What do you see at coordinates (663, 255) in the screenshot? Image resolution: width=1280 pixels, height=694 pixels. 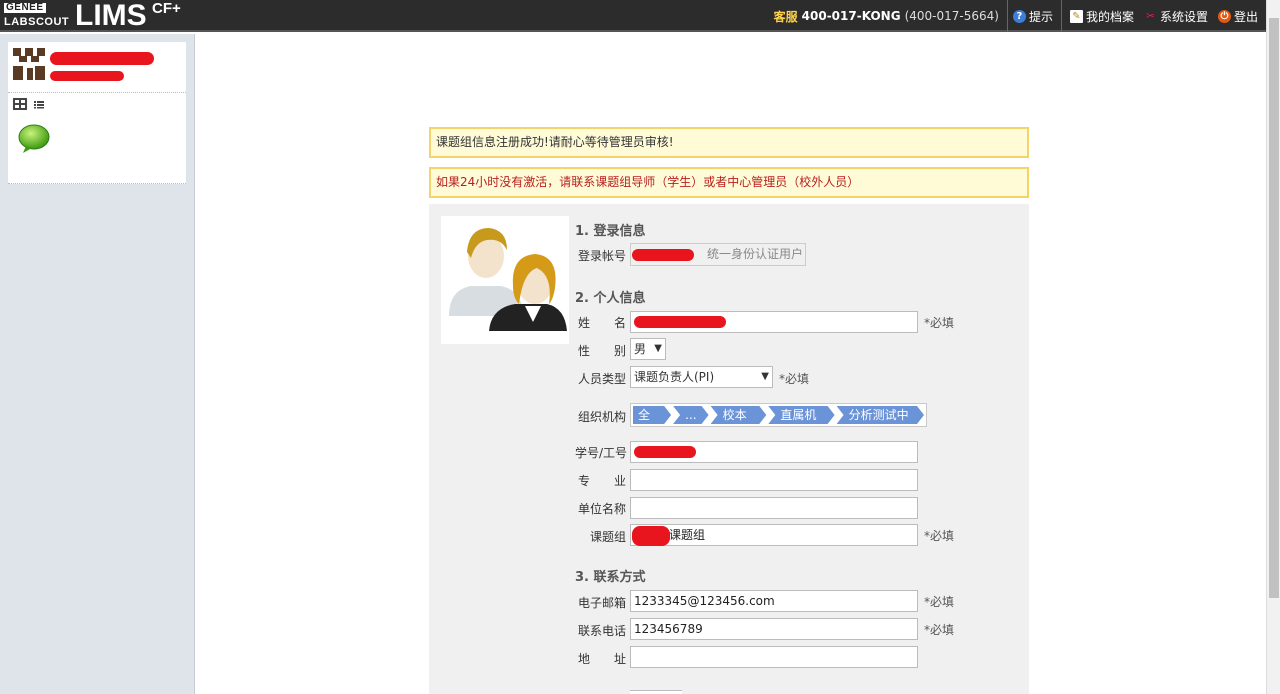 I see `redacted-login` at bounding box center [663, 255].